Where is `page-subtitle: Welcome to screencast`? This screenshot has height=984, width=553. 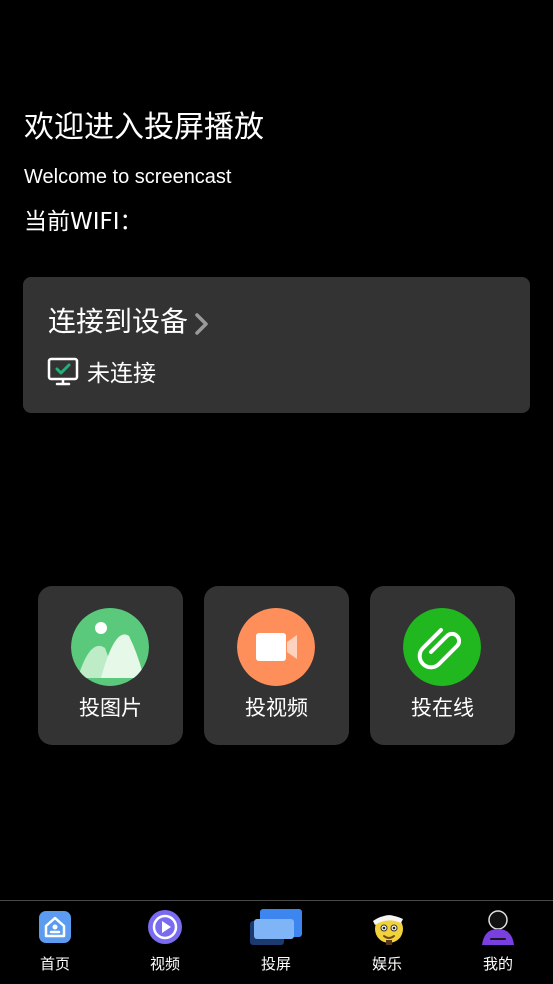 page-subtitle: Welcome to screencast is located at coordinates (128, 177).